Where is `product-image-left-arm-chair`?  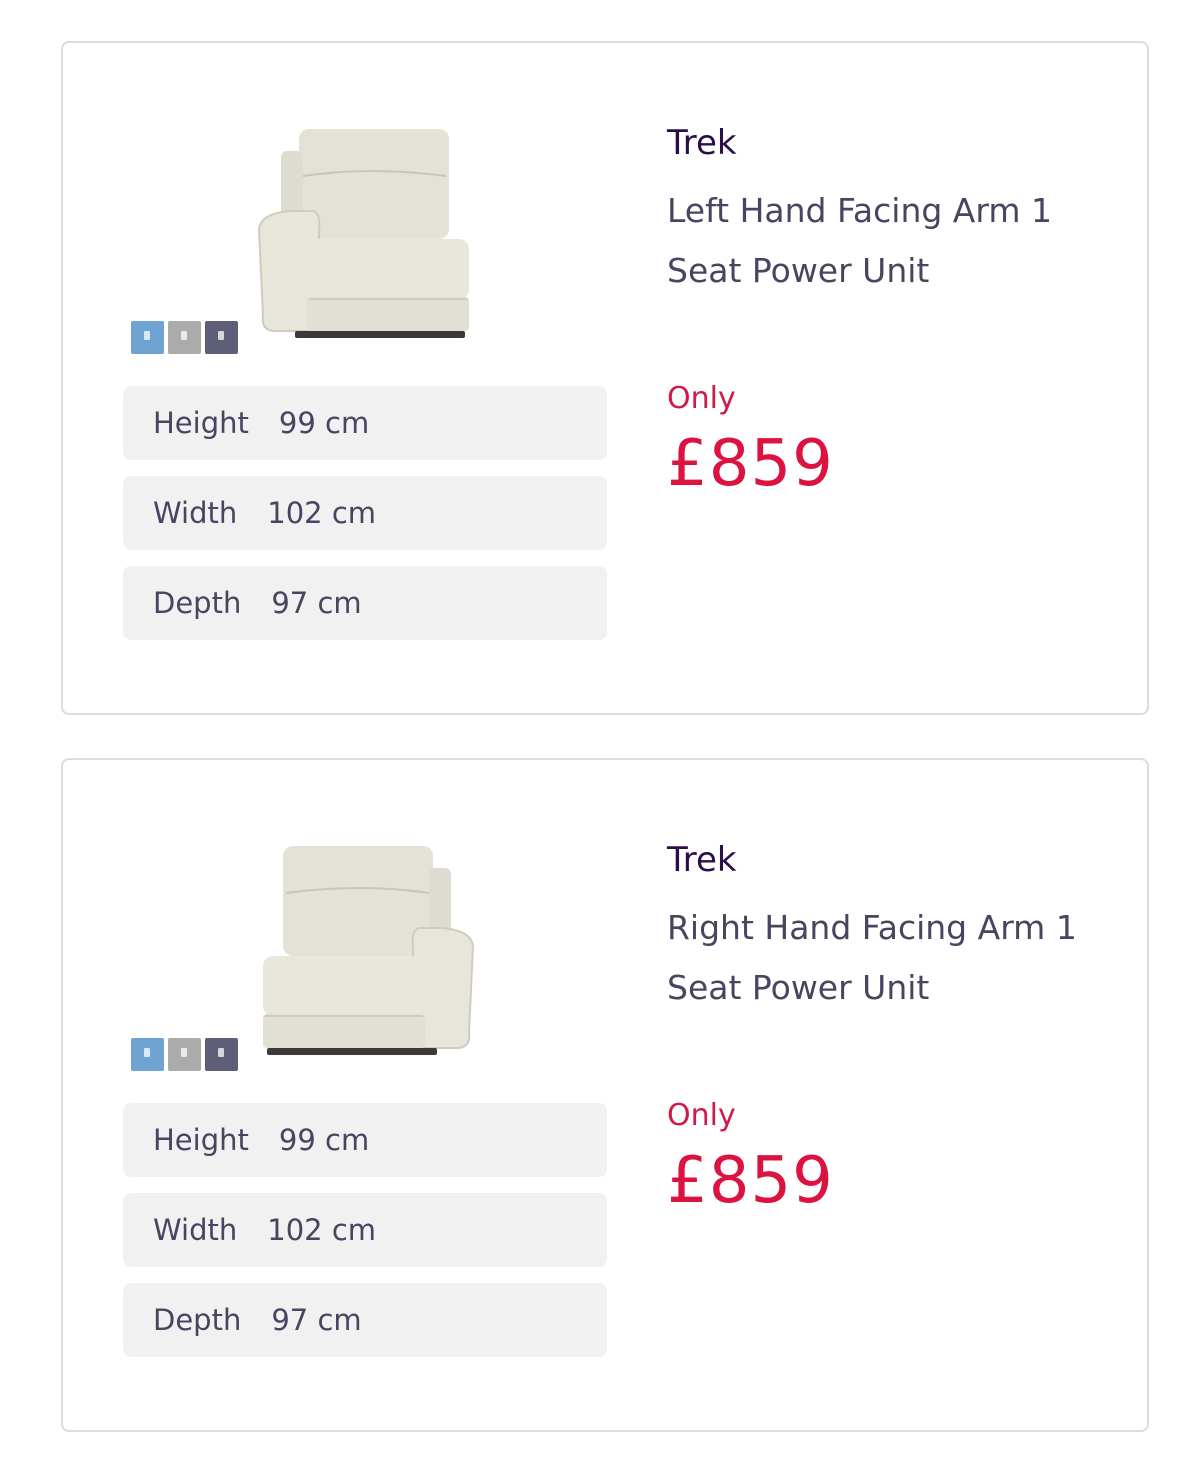
product-image-left-arm-chair is located at coordinates (366, 236).